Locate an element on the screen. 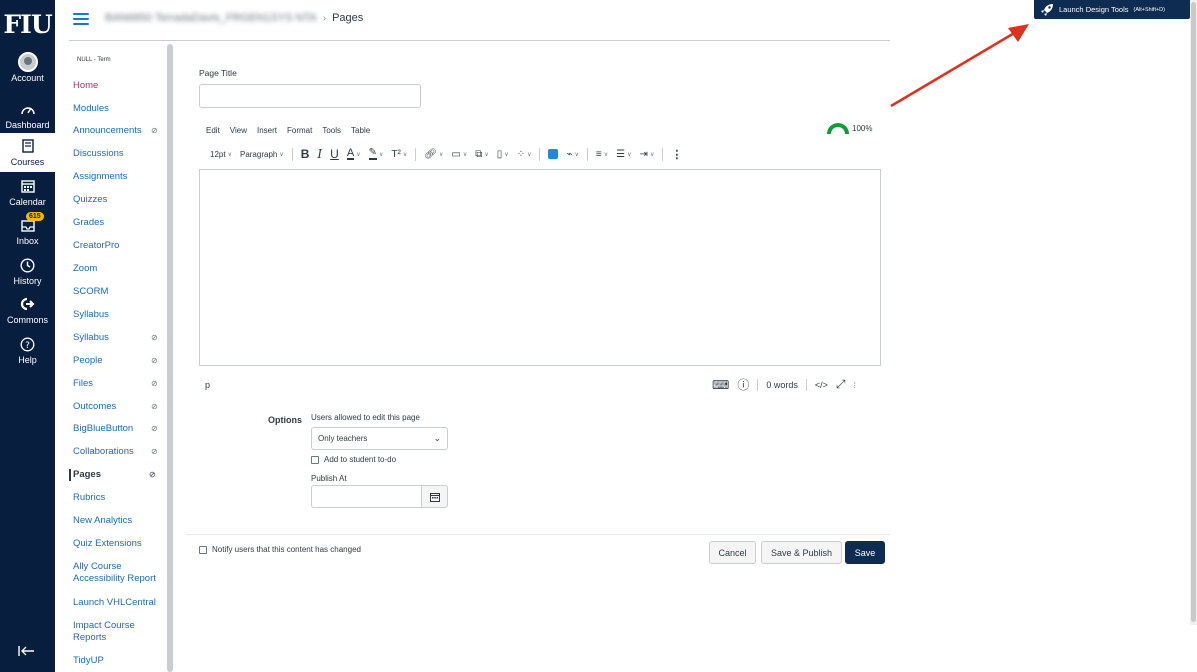 This screenshot has width=1197, height=672. underline-button: U is located at coordinates (334, 154).